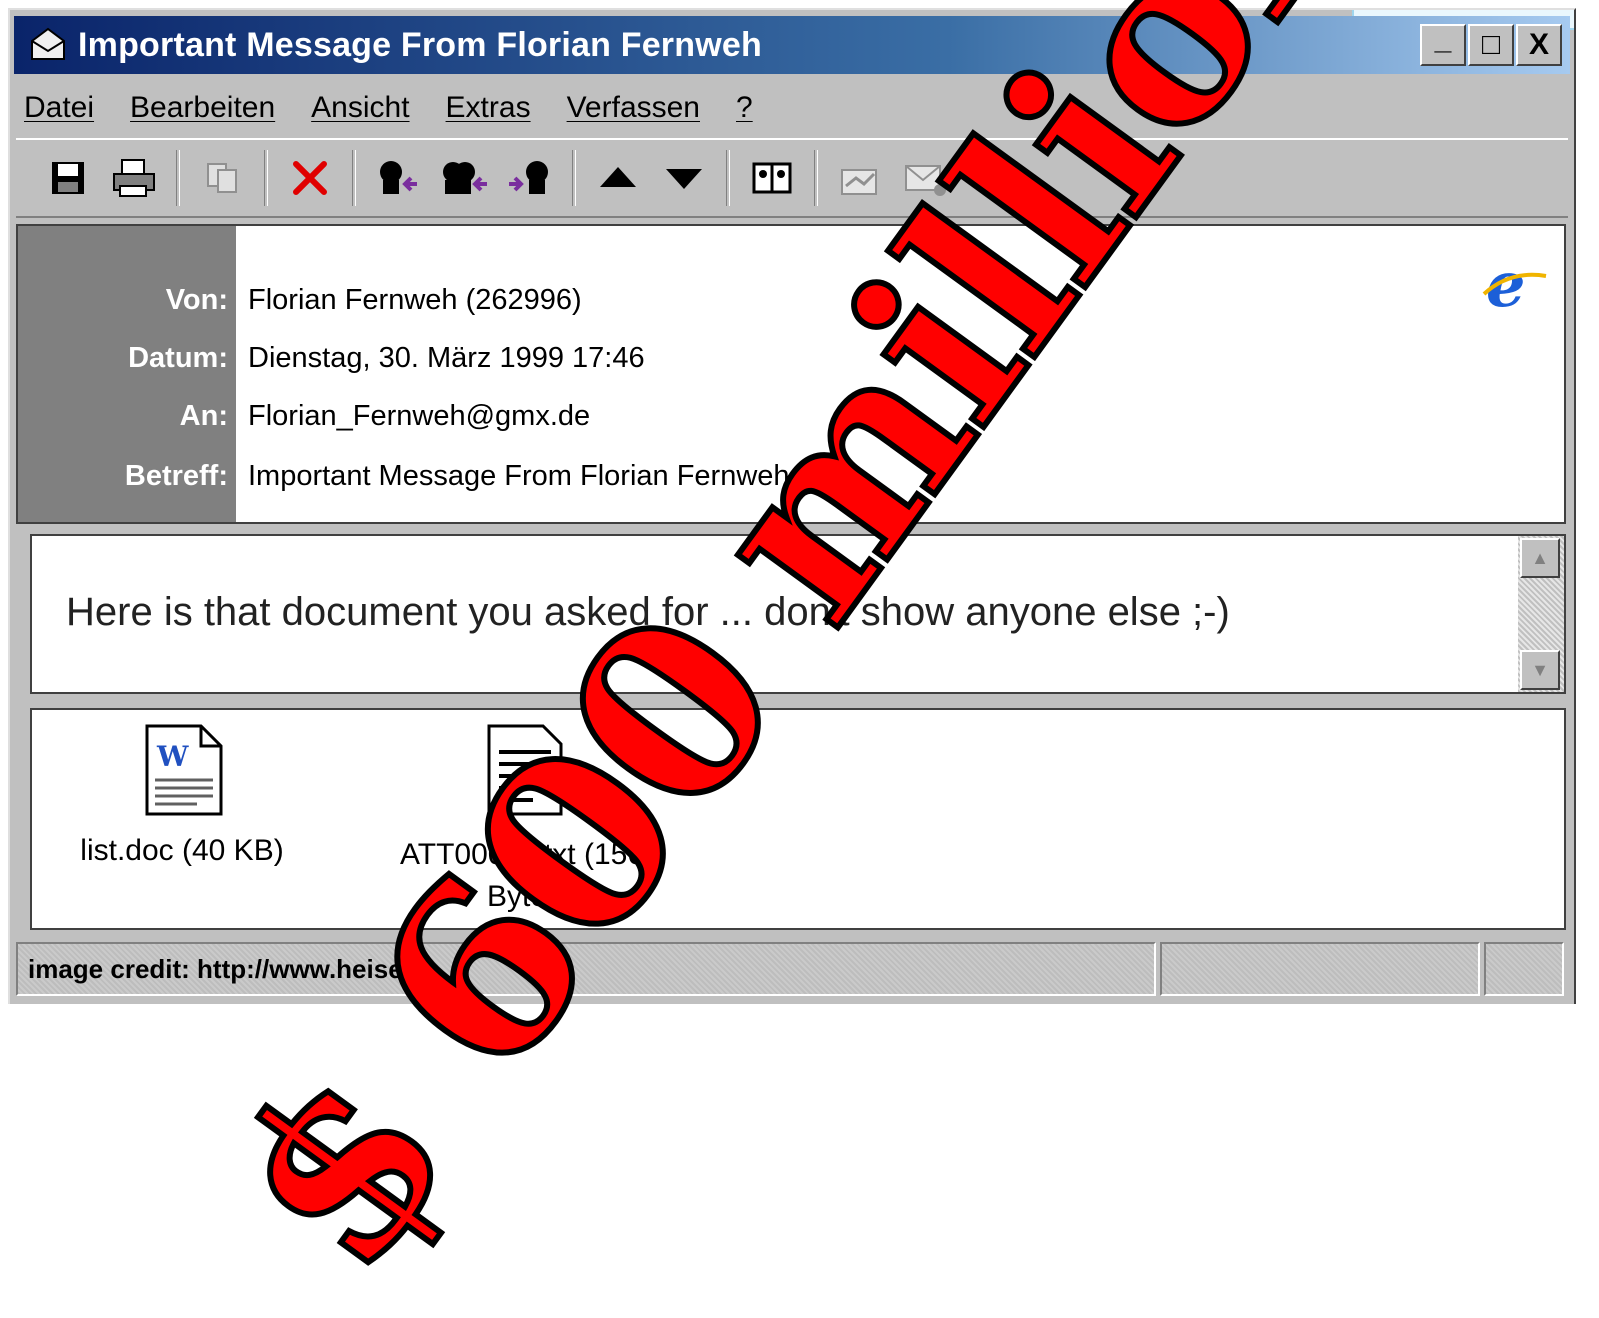 Image resolution: width=1599 pixels, height=1318 pixels. Describe the element at coordinates (521, 875) in the screenshot. I see `attachment-name: ATT00011.txt (156 Byte)` at that location.